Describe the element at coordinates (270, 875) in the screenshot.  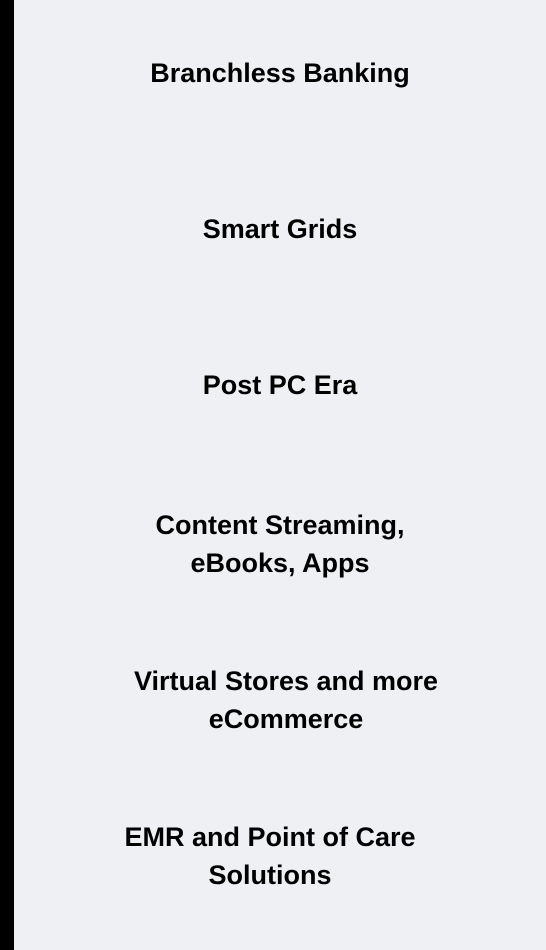
I see `item-label-line-2: Solutions` at that location.